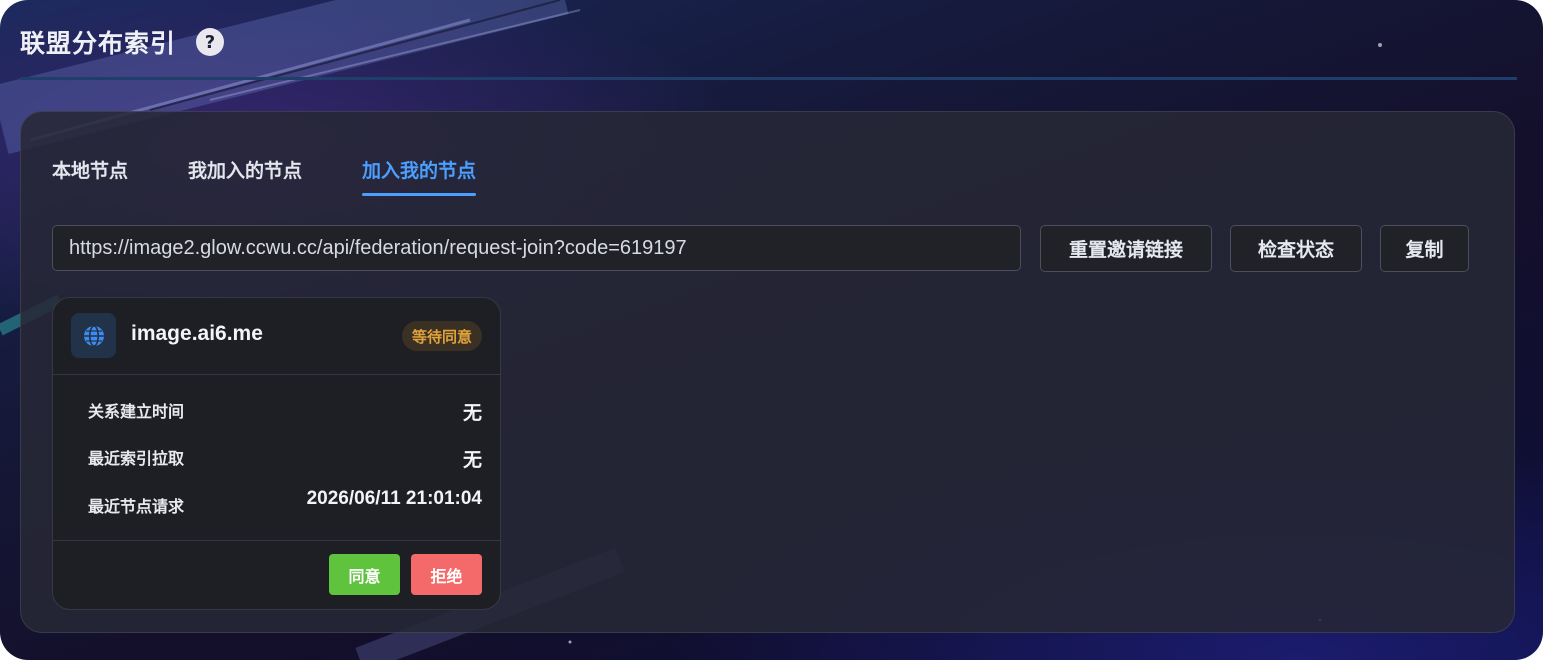  I want to click on tab-bar: 本地节点 我加入的节点 加入我的节点, so click(294, 177).